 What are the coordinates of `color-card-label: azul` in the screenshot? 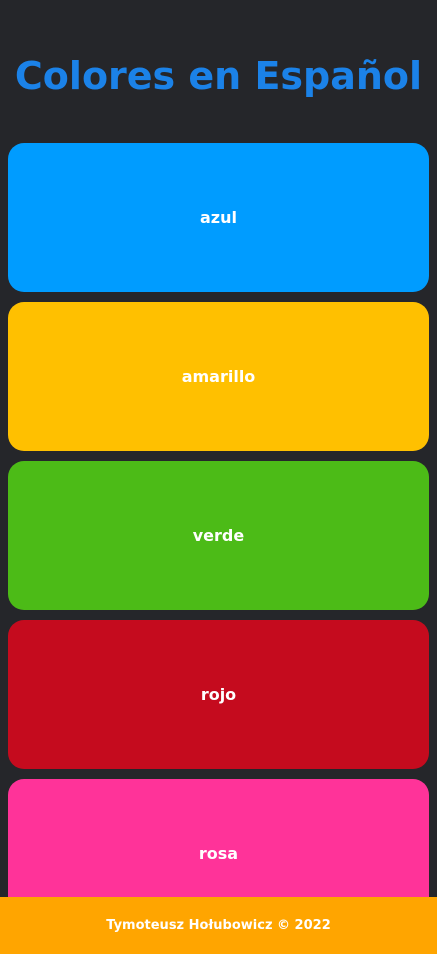 It's located at (218, 217).